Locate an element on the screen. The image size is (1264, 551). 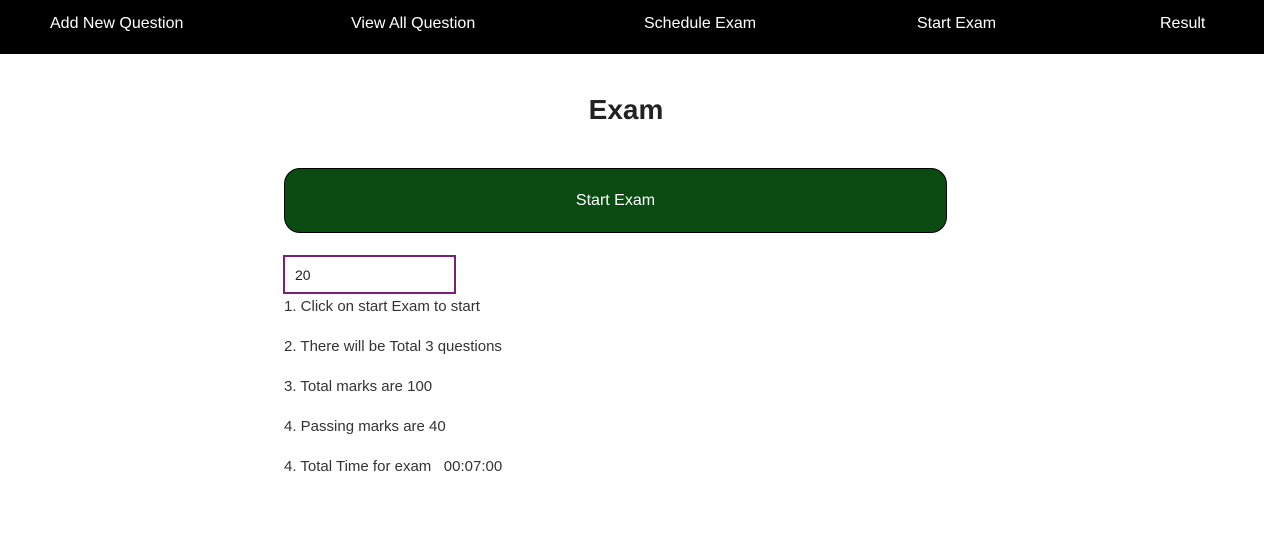
instruction-item: 2. There will be Total 3 questions is located at coordinates (393, 346).